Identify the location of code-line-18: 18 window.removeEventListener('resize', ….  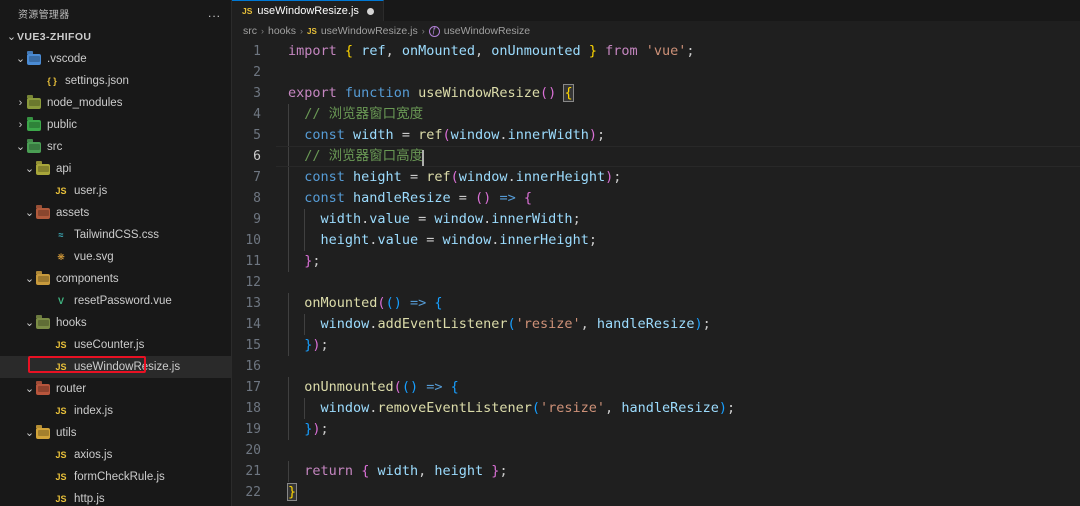
(656, 408).